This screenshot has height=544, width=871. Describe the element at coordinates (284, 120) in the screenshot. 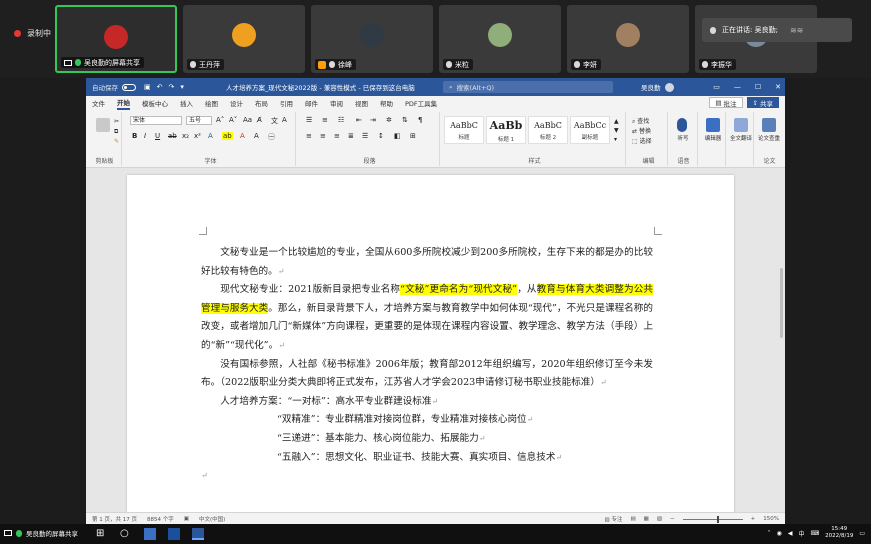

I see `char-border-icon: A` at that location.